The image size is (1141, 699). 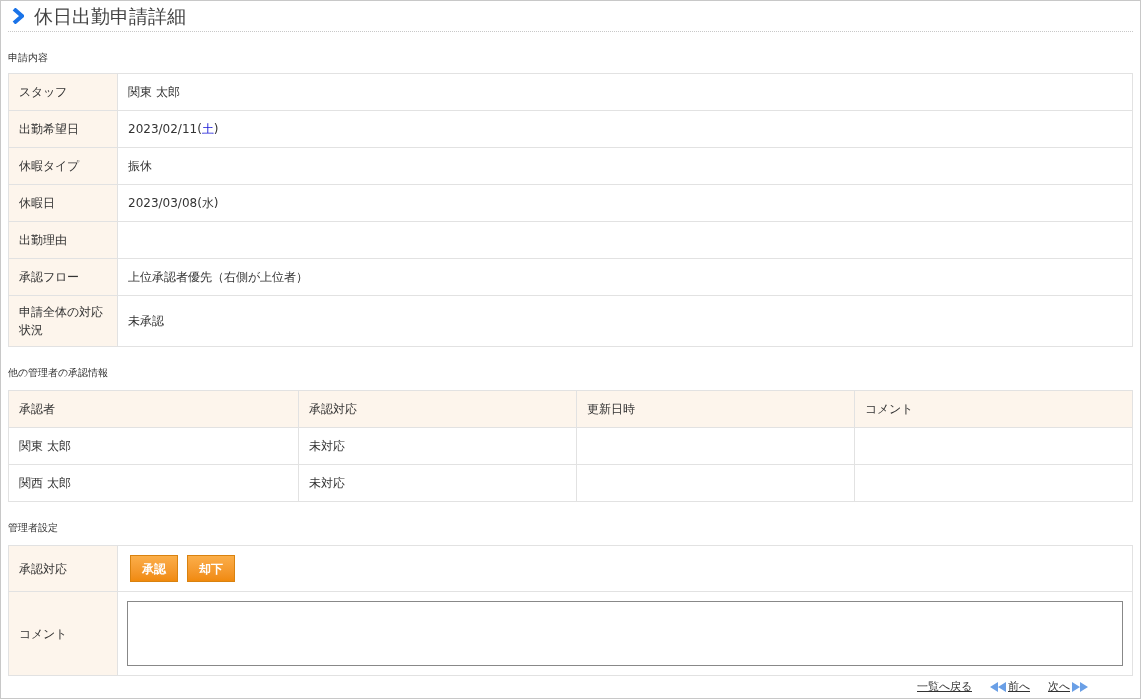 What do you see at coordinates (889, 409) in the screenshot?
I see `column-header: コメント` at bounding box center [889, 409].